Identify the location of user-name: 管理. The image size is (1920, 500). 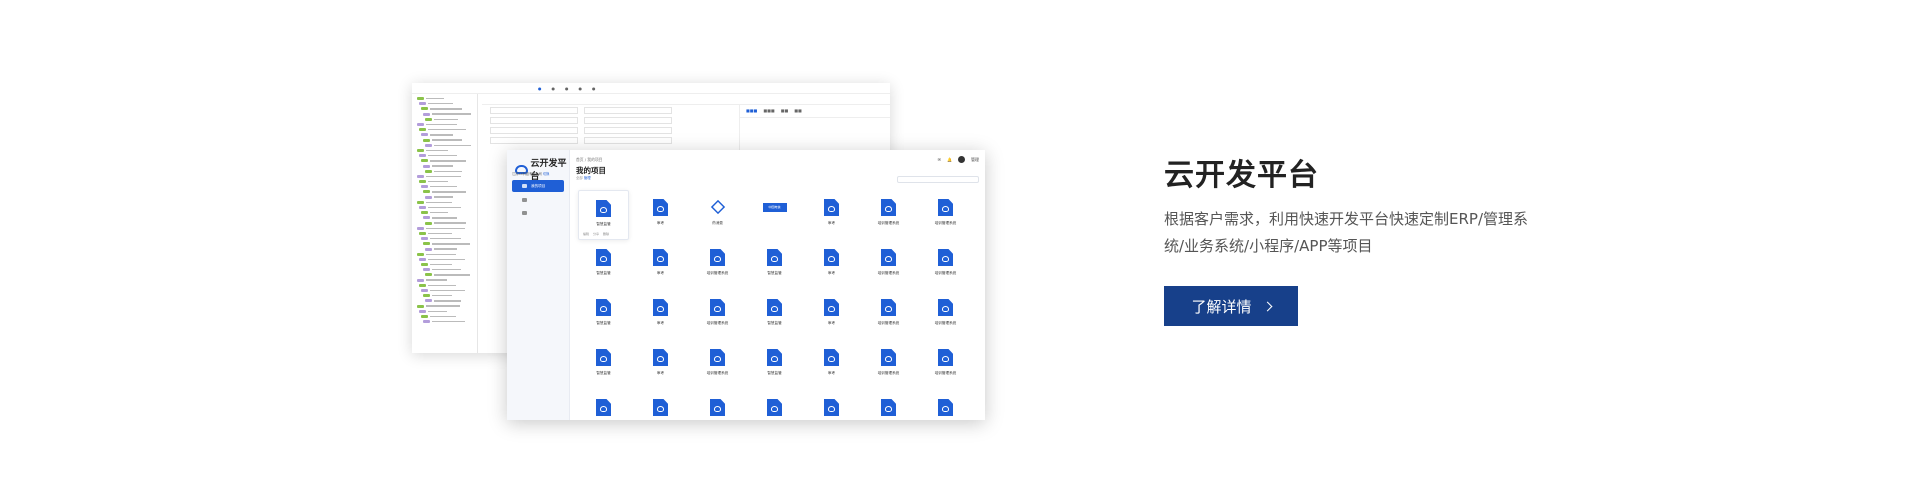
(975, 160).